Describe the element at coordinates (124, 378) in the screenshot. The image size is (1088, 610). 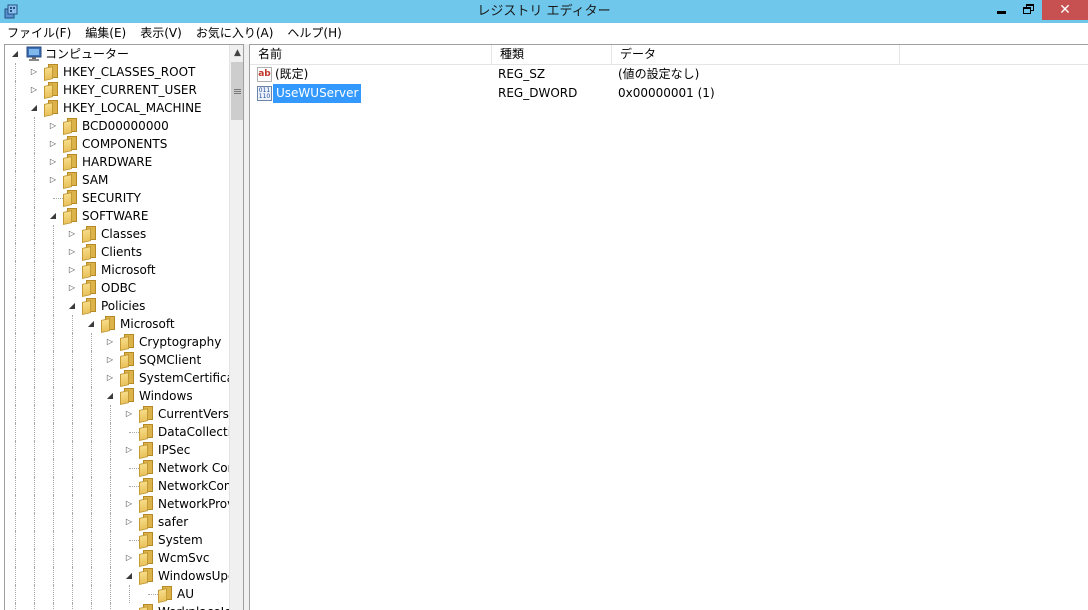
I see `tree-item: ▷ SystemCertificates` at that location.